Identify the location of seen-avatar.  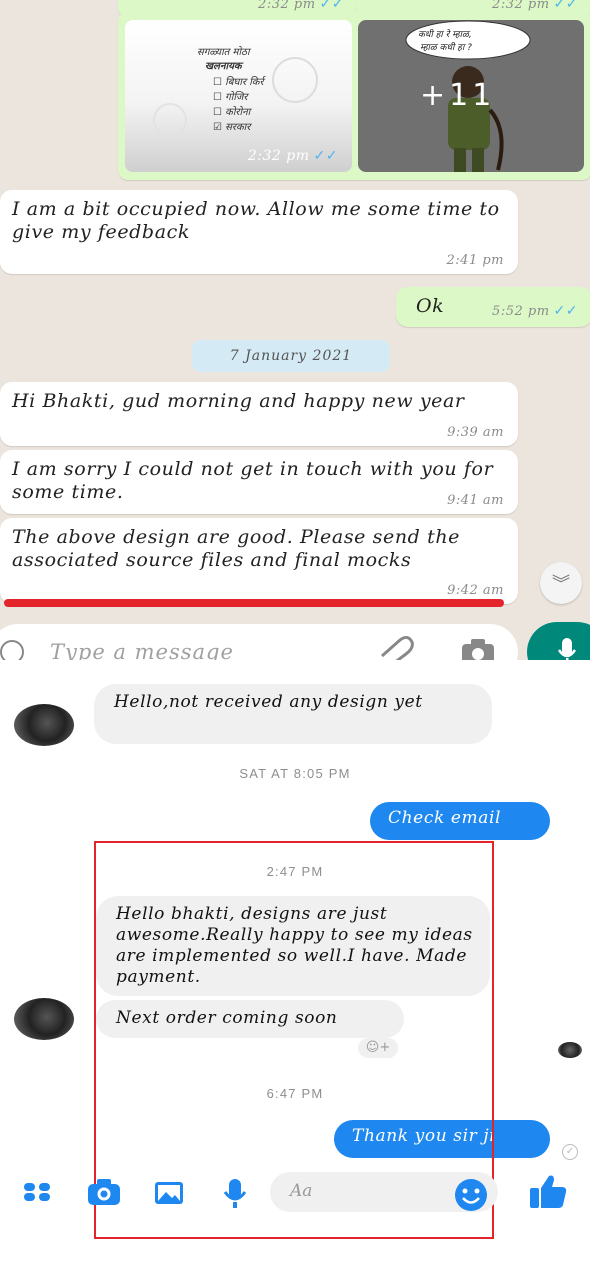
(570, 1050).